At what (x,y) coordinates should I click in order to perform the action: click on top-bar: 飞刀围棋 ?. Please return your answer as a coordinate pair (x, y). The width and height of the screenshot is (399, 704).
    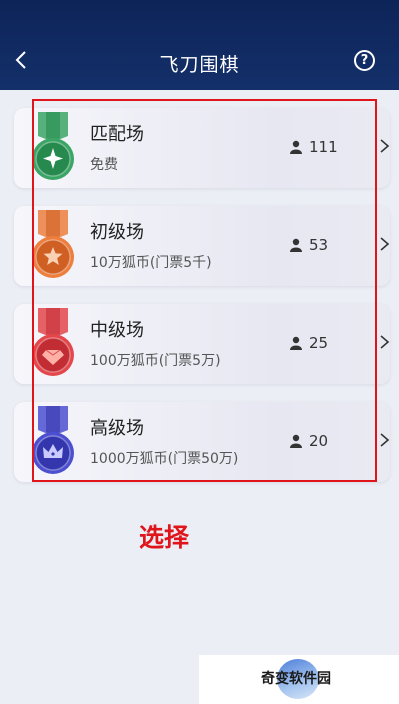
    Looking at the image, I should click on (199, 45).